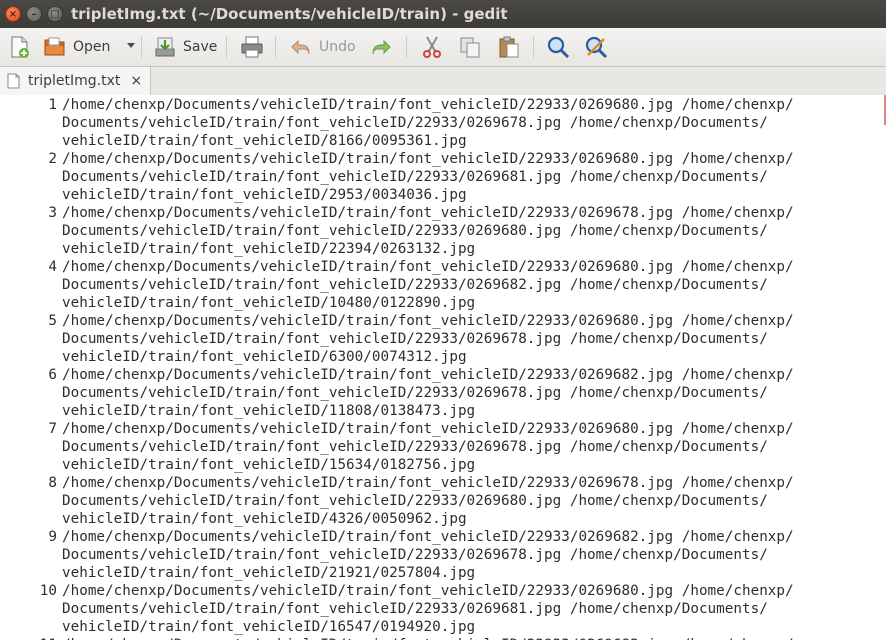 The height and width of the screenshot is (640, 886). What do you see at coordinates (131, 45) in the screenshot?
I see `open-dropdown-arrow` at bounding box center [131, 45].